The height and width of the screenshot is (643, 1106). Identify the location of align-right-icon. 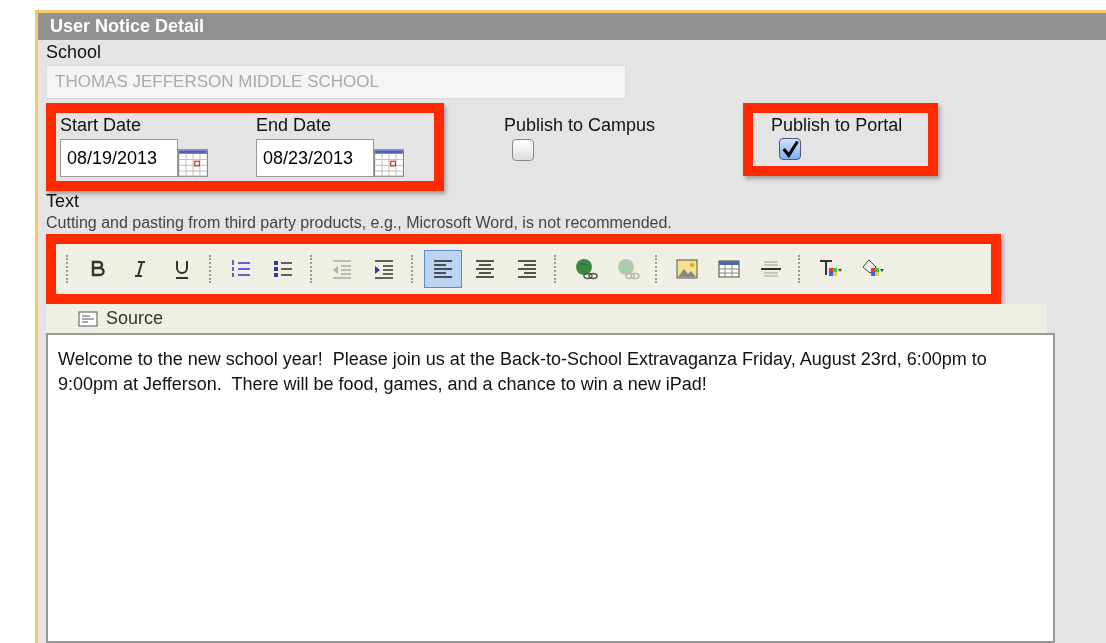
(527, 269).